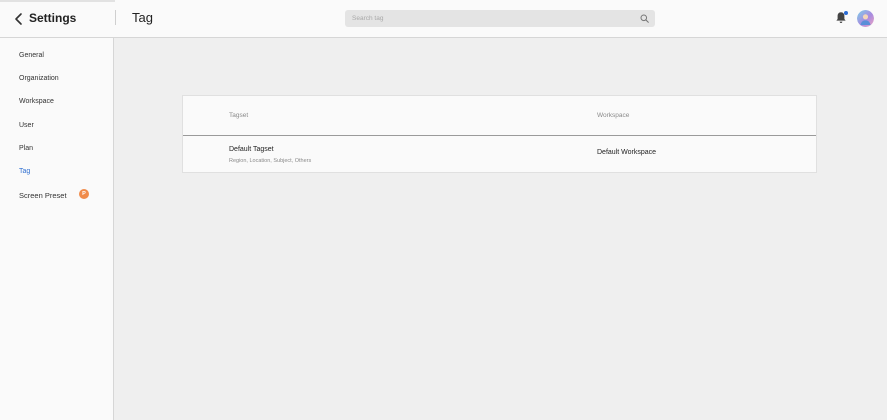 The height and width of the screenshot is (420, 887). I want to click on sidebar-item-screen-preset: Screen Preset, so click(43, 195).